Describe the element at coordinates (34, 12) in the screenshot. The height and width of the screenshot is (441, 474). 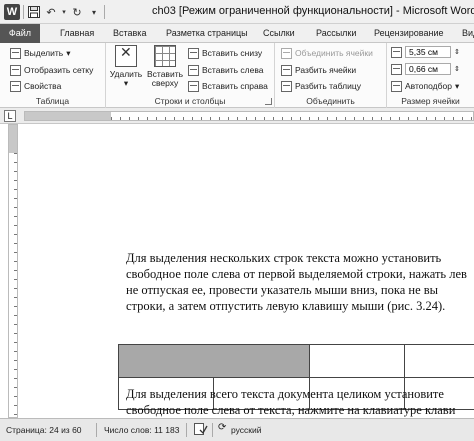
I see `save-icon` at that location.